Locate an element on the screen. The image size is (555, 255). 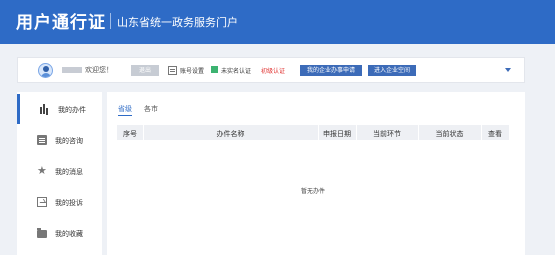
column-header-date: 申报日期 is located at coordinates (337, 134).